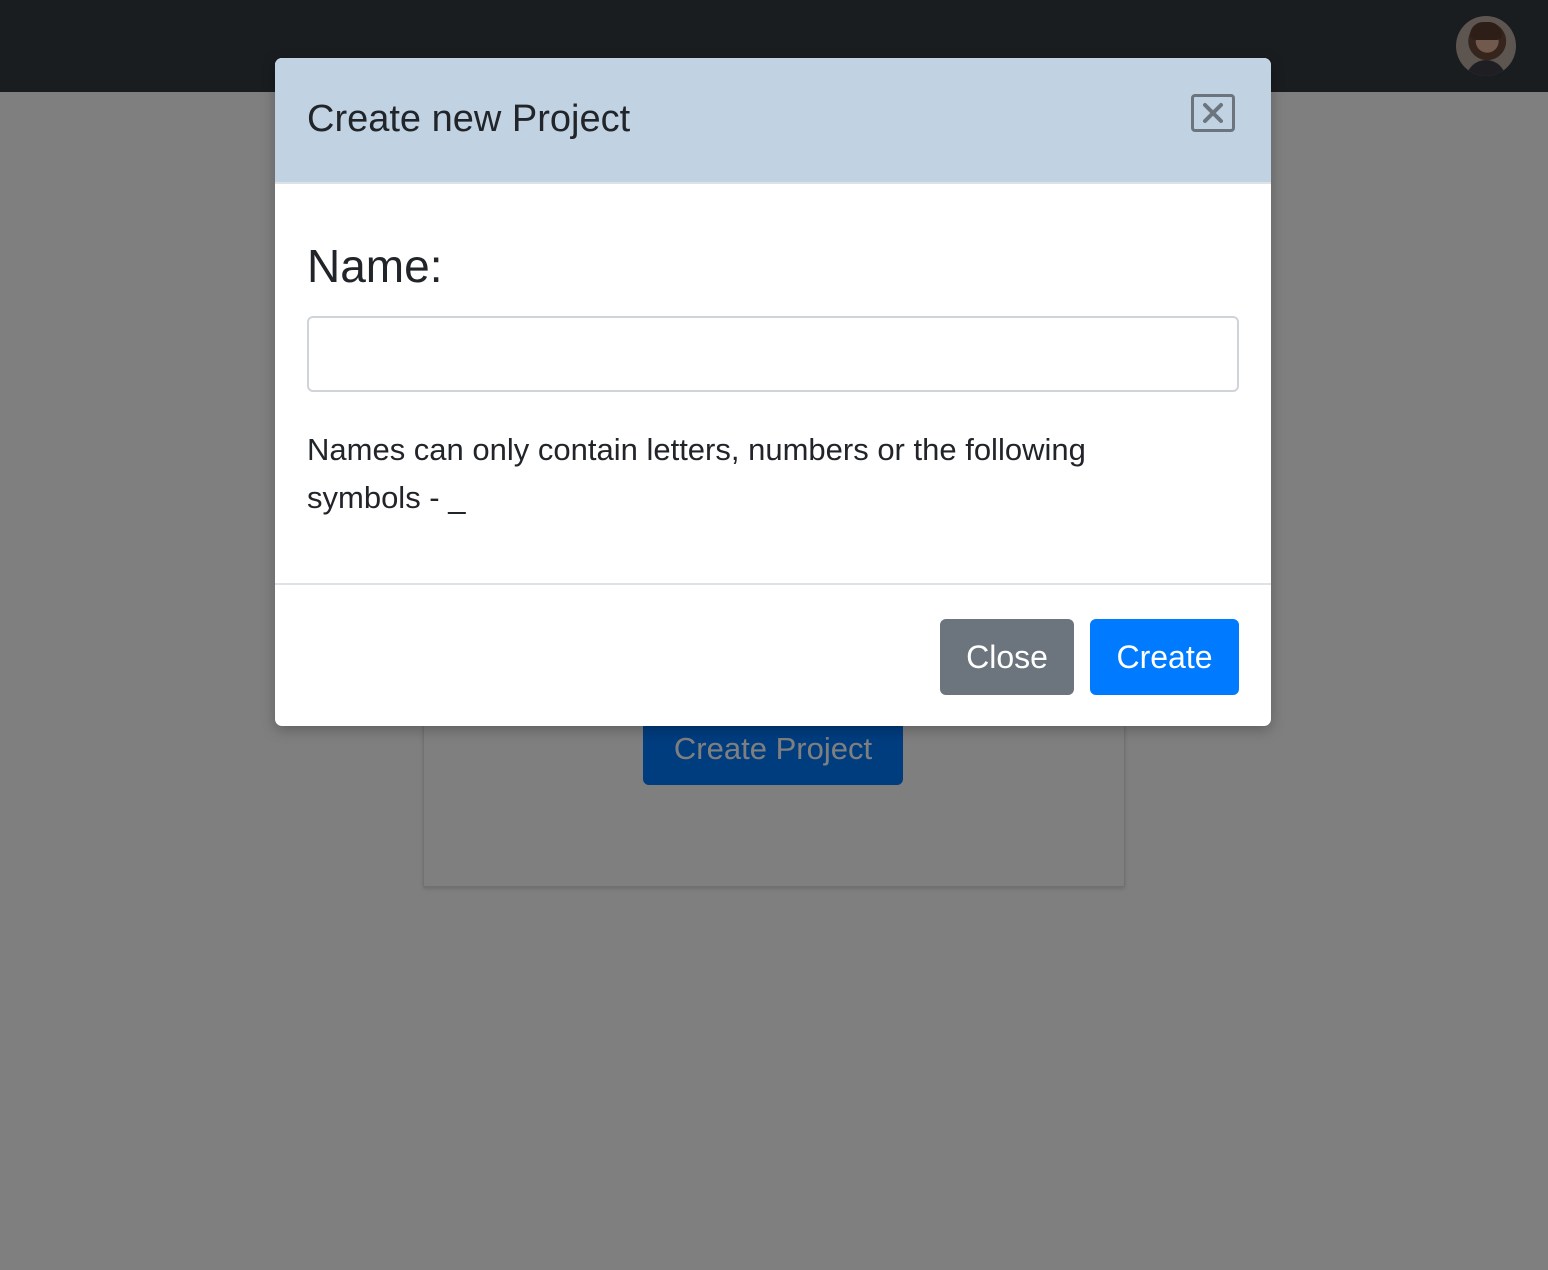  I want to click on modal-footer: Close Create, so click(773, 654).